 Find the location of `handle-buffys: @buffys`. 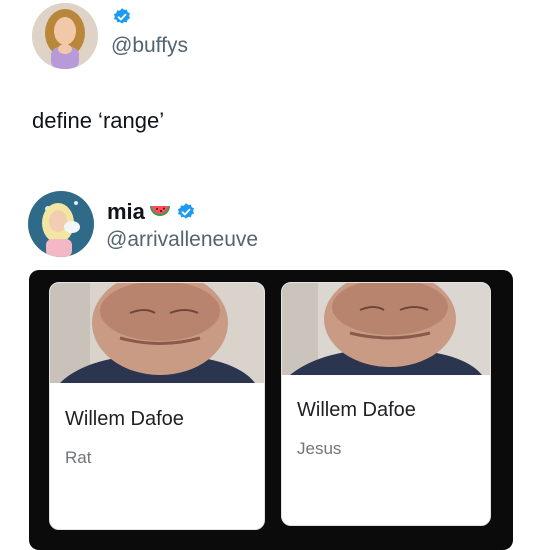

handle-buffys: @buffys is located at coordinates (149, 46).